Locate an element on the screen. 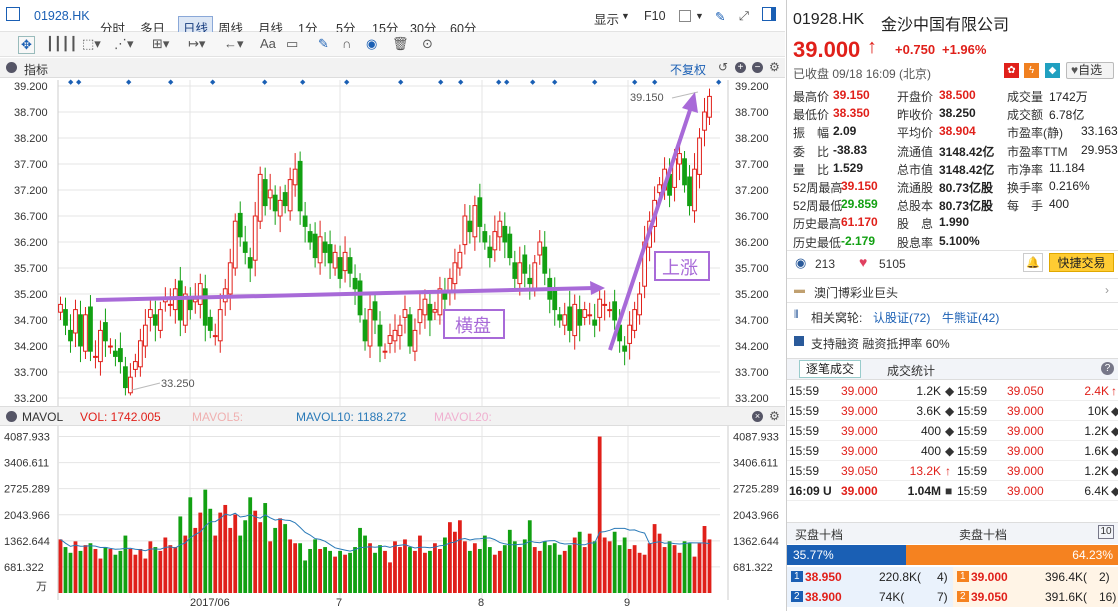  help-icon: ? is located at coordinates (1107, 368).